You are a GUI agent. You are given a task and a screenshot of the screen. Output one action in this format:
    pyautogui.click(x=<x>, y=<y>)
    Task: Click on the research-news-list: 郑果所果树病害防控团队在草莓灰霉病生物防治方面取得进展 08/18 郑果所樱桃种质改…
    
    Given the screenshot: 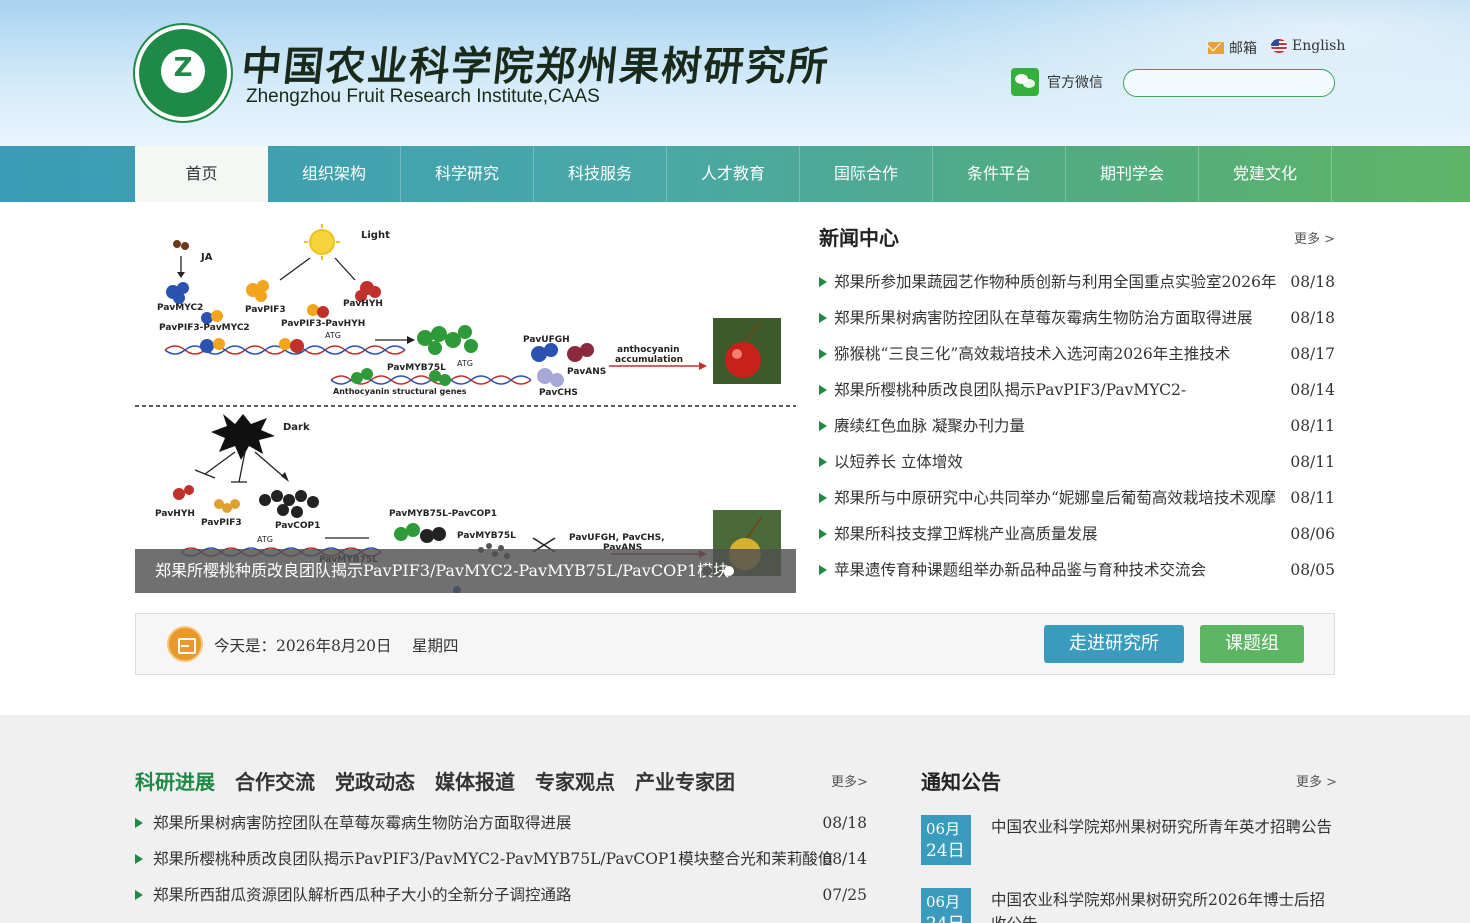 What is the action you would take?
    pyautogui.click(x=501, y=859)
    